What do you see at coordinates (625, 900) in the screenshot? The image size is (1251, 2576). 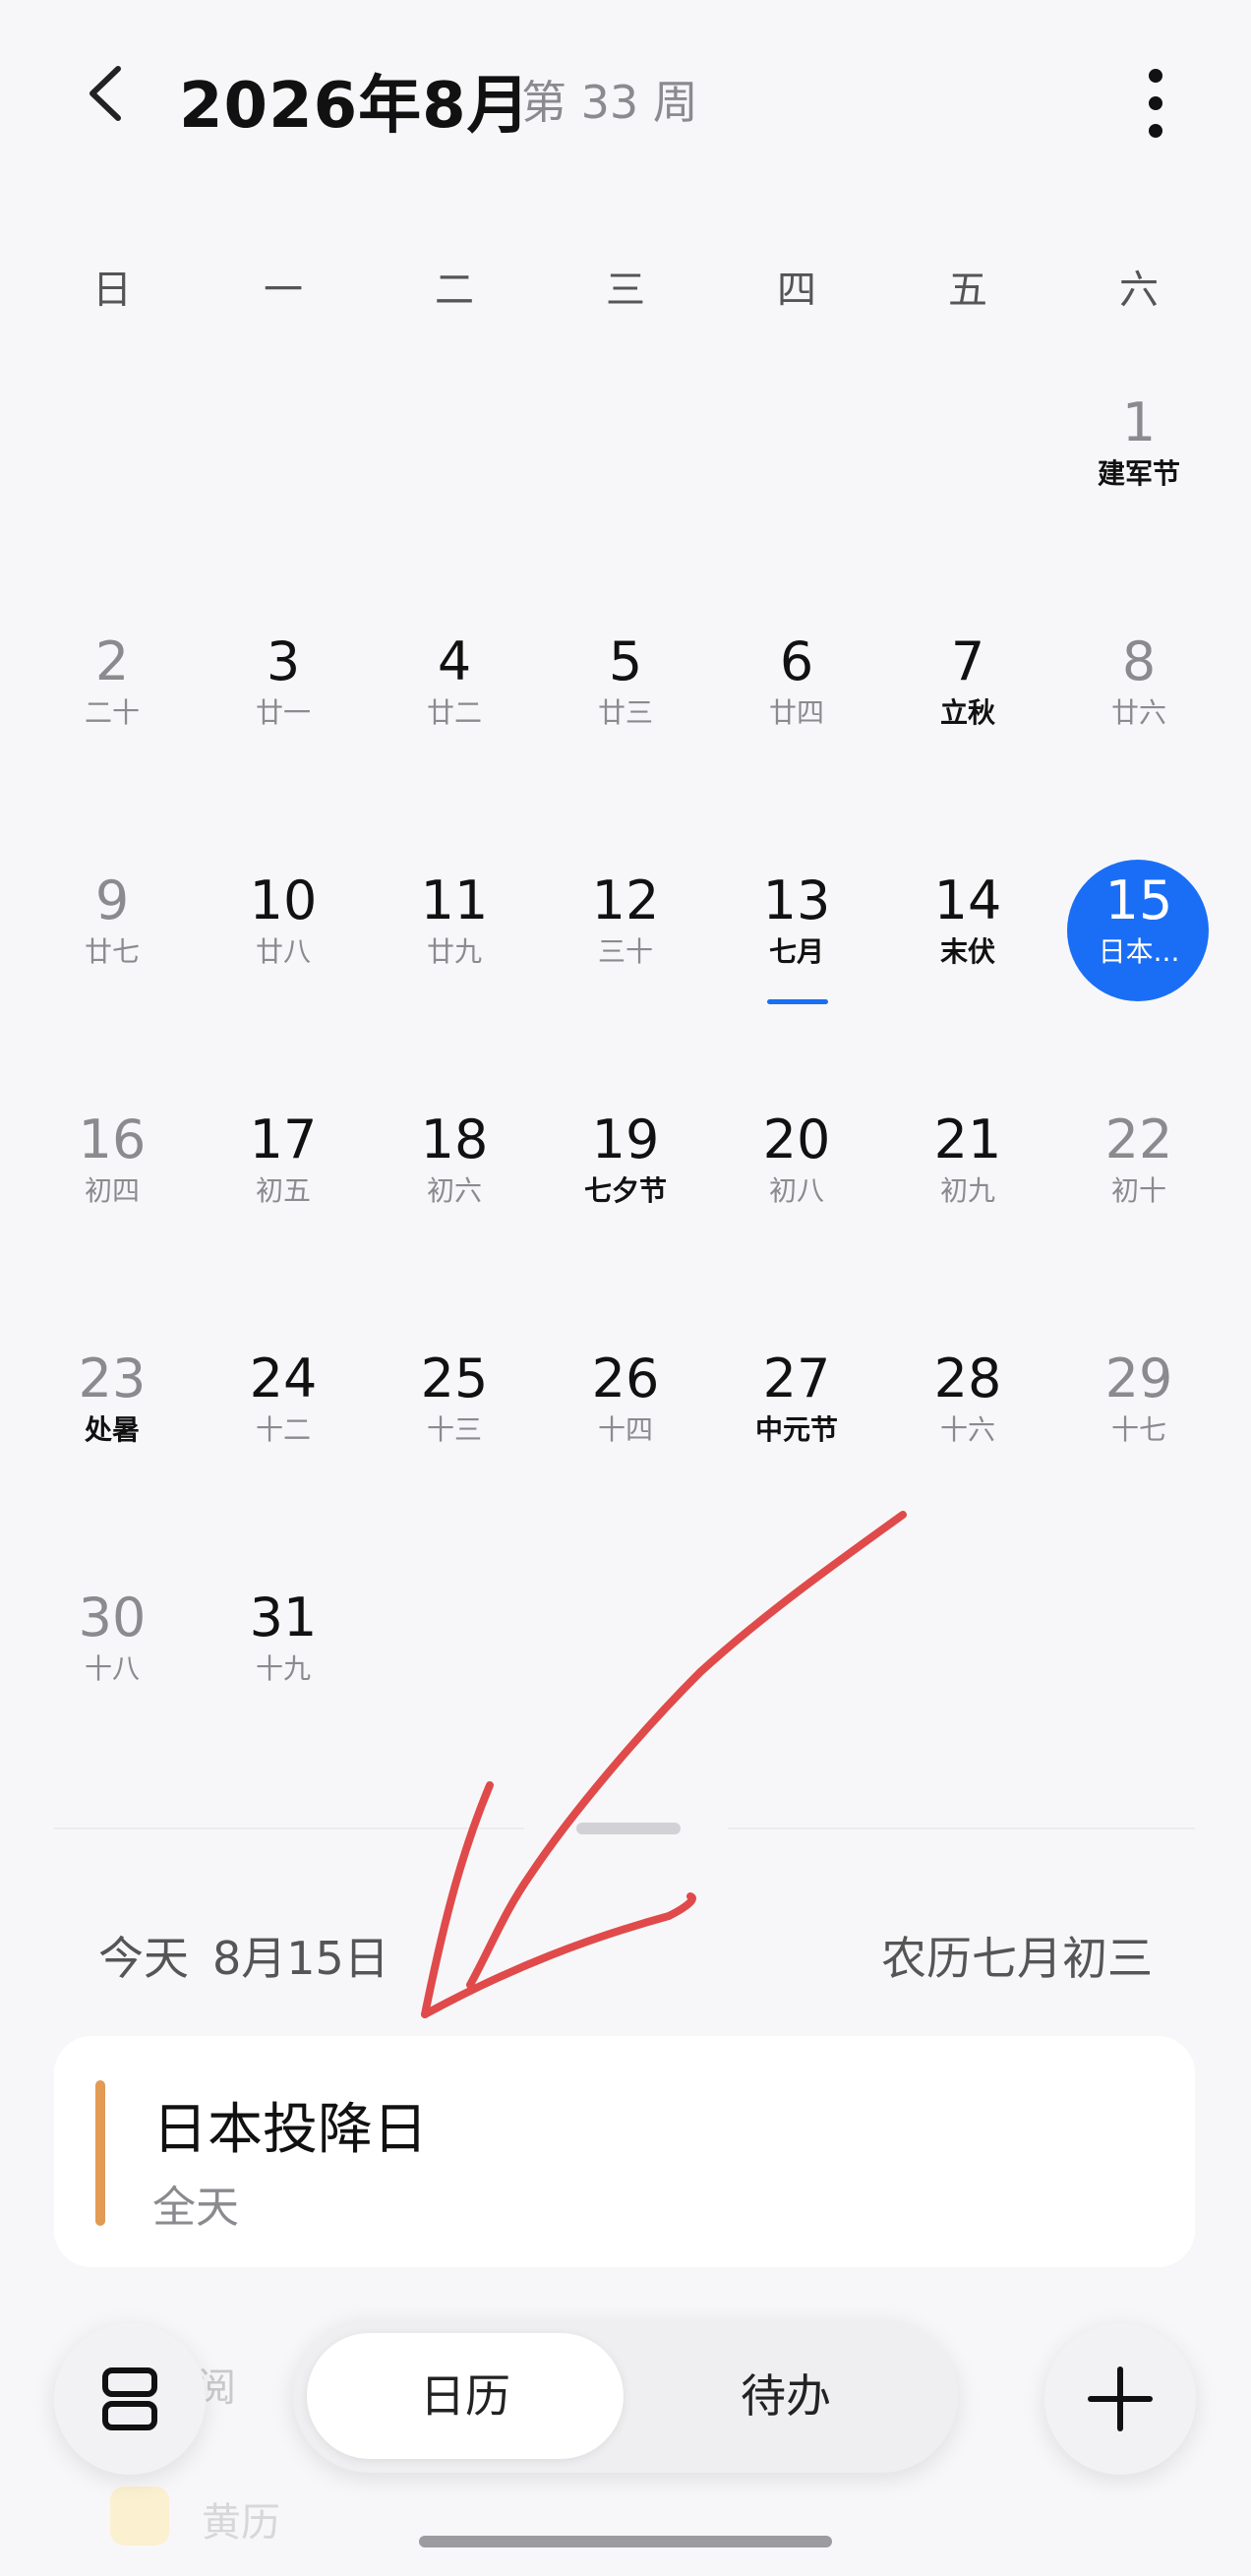 I see `day-number: 12` at bounding box center [625, 900].